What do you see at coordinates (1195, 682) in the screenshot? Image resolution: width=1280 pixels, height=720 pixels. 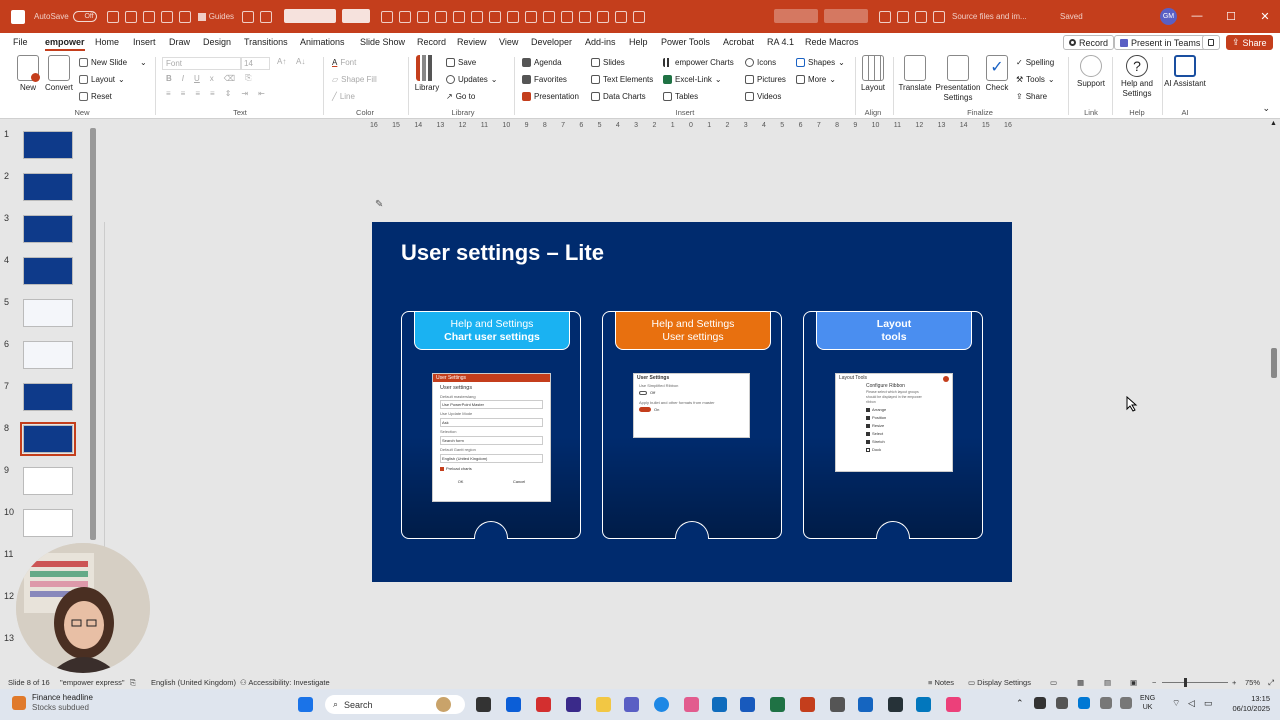 I see `zoom-slider` at bounding box center [1195, 682].